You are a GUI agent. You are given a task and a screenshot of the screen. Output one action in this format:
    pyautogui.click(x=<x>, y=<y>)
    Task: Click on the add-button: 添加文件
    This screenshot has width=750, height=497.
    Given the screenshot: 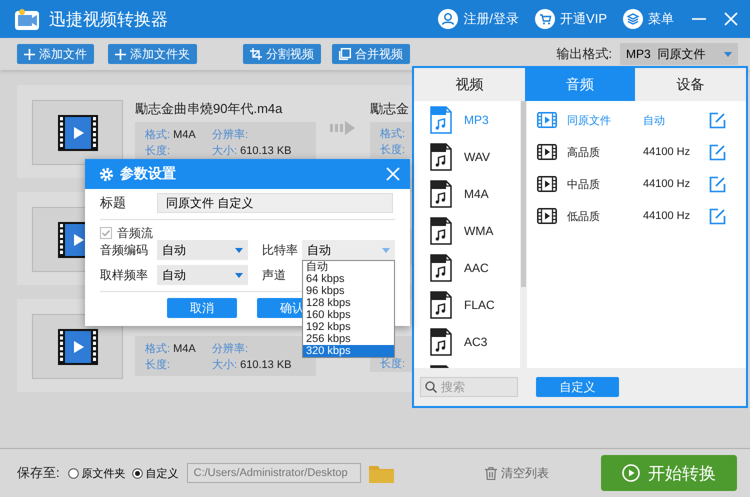 What is the action you would take?
    pyautogui.click(x=55, y=54)
    